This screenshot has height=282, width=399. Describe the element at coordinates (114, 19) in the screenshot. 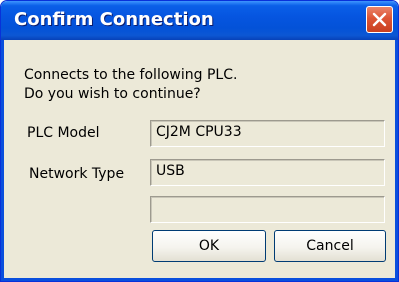

I see `dialog-title: Confirm Connection` at that location.